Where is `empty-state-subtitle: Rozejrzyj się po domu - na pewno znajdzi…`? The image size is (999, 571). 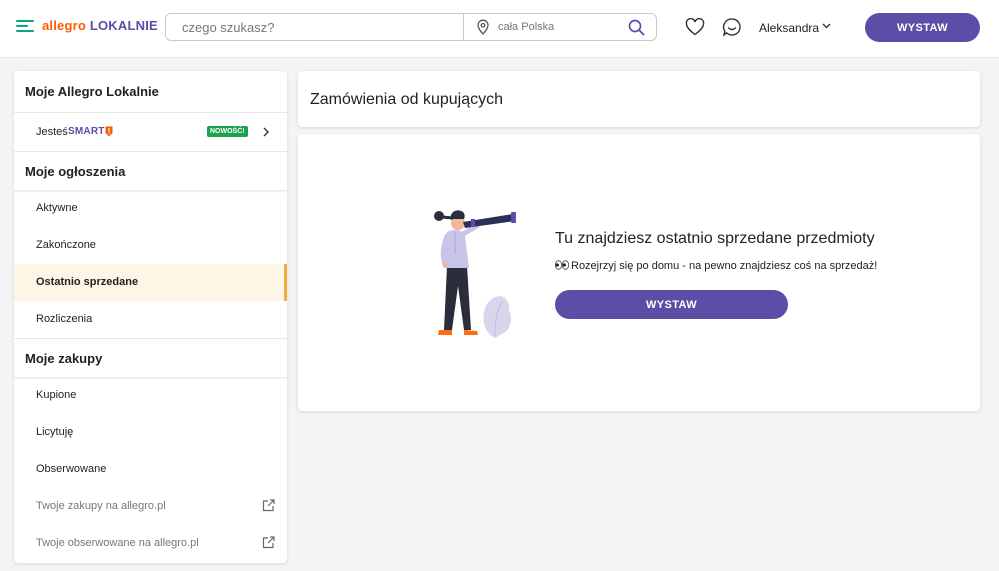
empty-state-subtitle: Rozejrzyj się po domu - na pewno znajdzi… is located at coordinates (724, 266).